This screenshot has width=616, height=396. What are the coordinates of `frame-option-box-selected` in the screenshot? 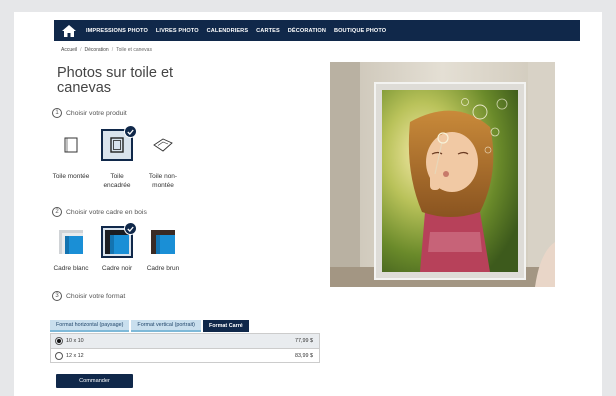 It's located at (119, 240).